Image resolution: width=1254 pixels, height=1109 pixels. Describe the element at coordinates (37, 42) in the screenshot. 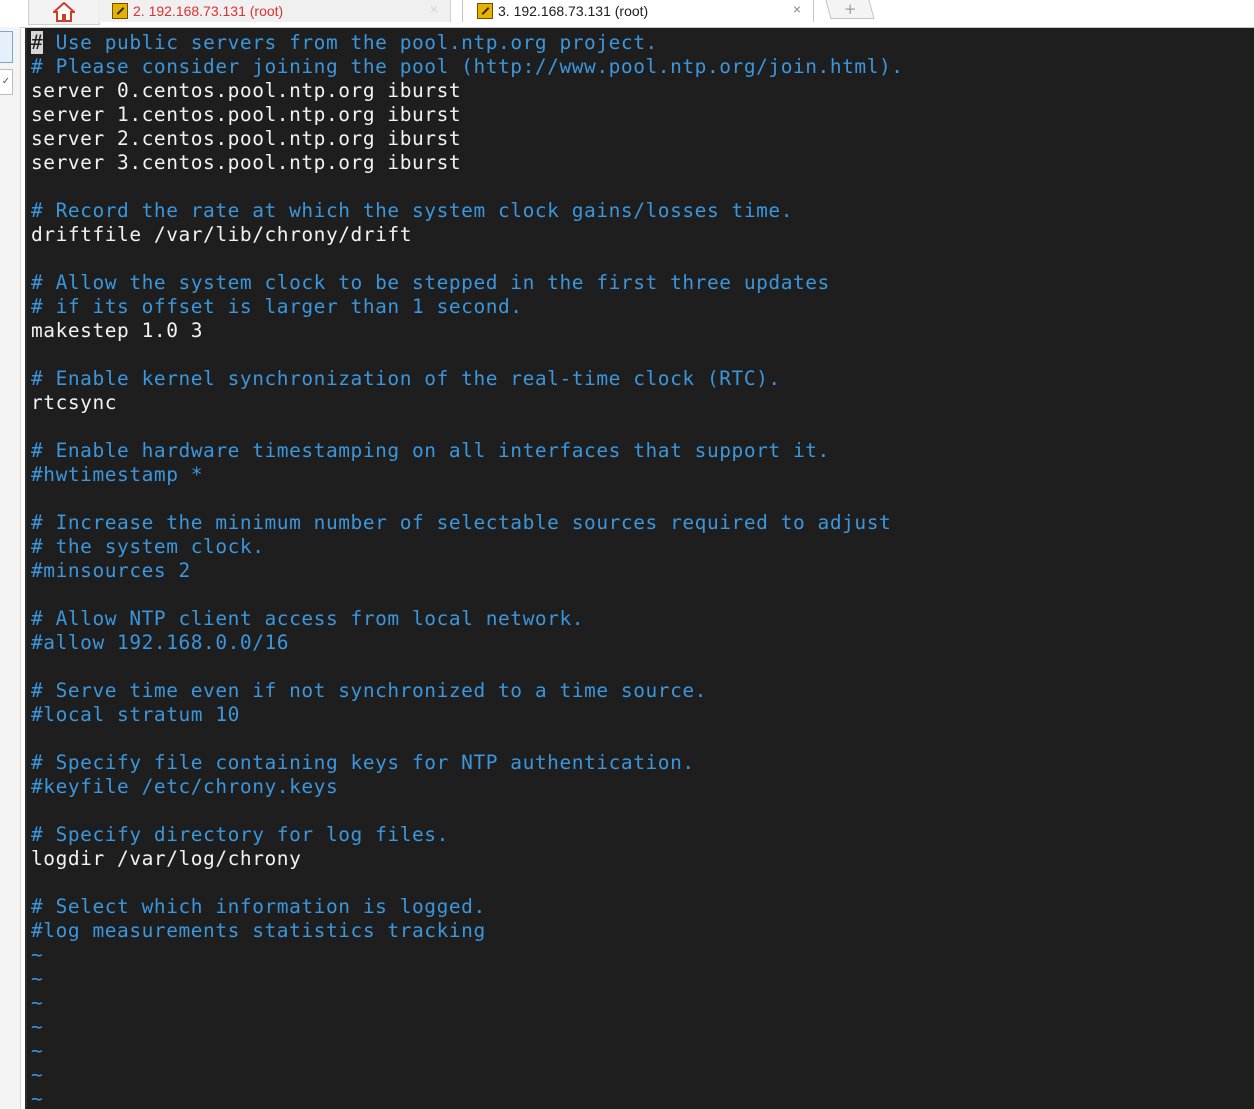

I see `terminal-cursor: #` at that location.